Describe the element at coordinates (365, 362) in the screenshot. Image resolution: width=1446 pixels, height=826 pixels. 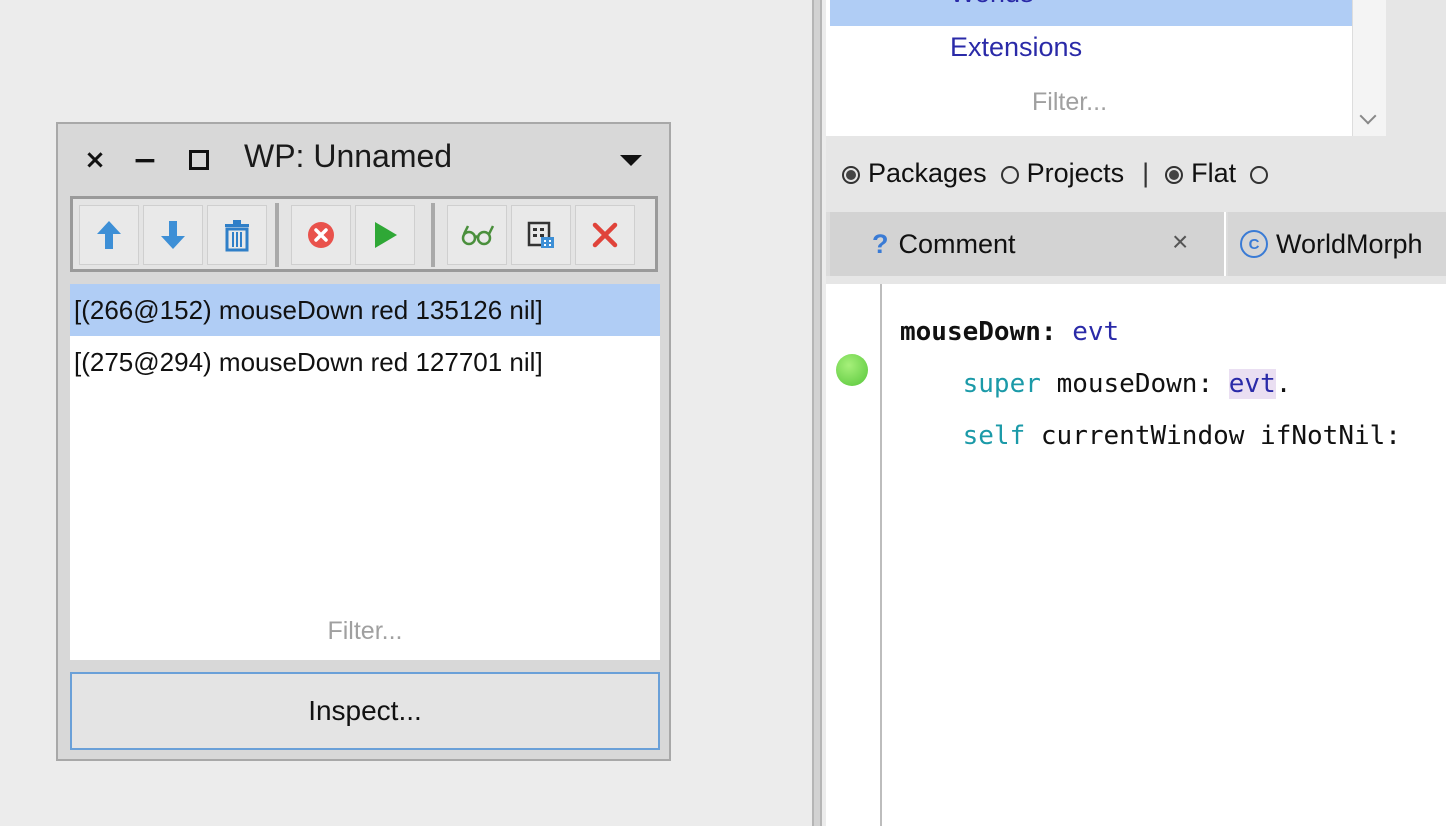
I see `list-item: [(275@294) mouseDown red 127701 nil]` at that location.